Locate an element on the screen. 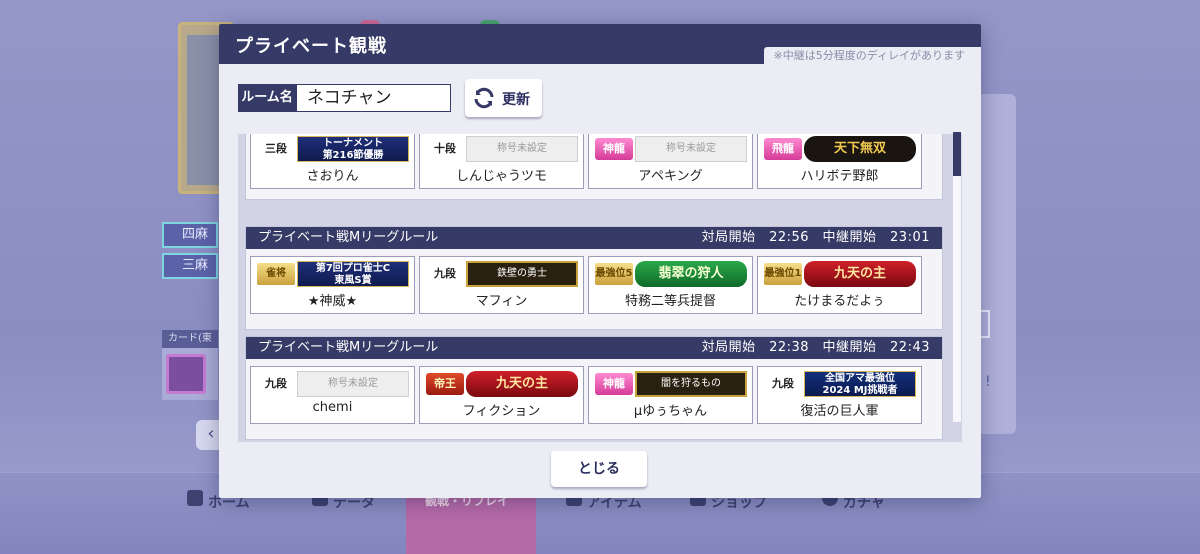 Image resolution: width=1200 pixels, height=554 pixels. card-icon is located at coordinates (186, 374).